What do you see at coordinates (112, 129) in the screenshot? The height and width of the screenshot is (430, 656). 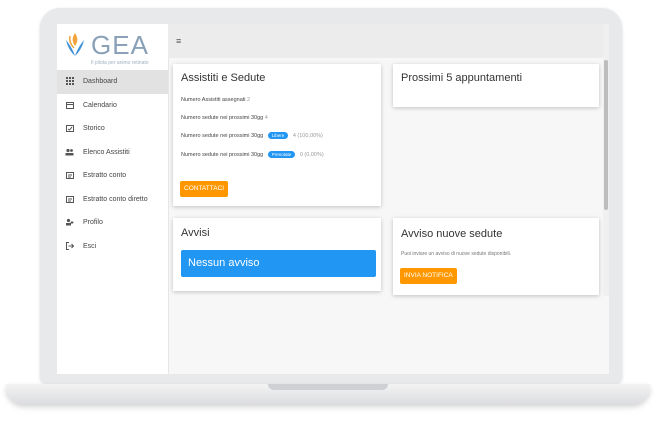 I see `sidebar-item-storico: Storico` at bounding box center [112, 129].